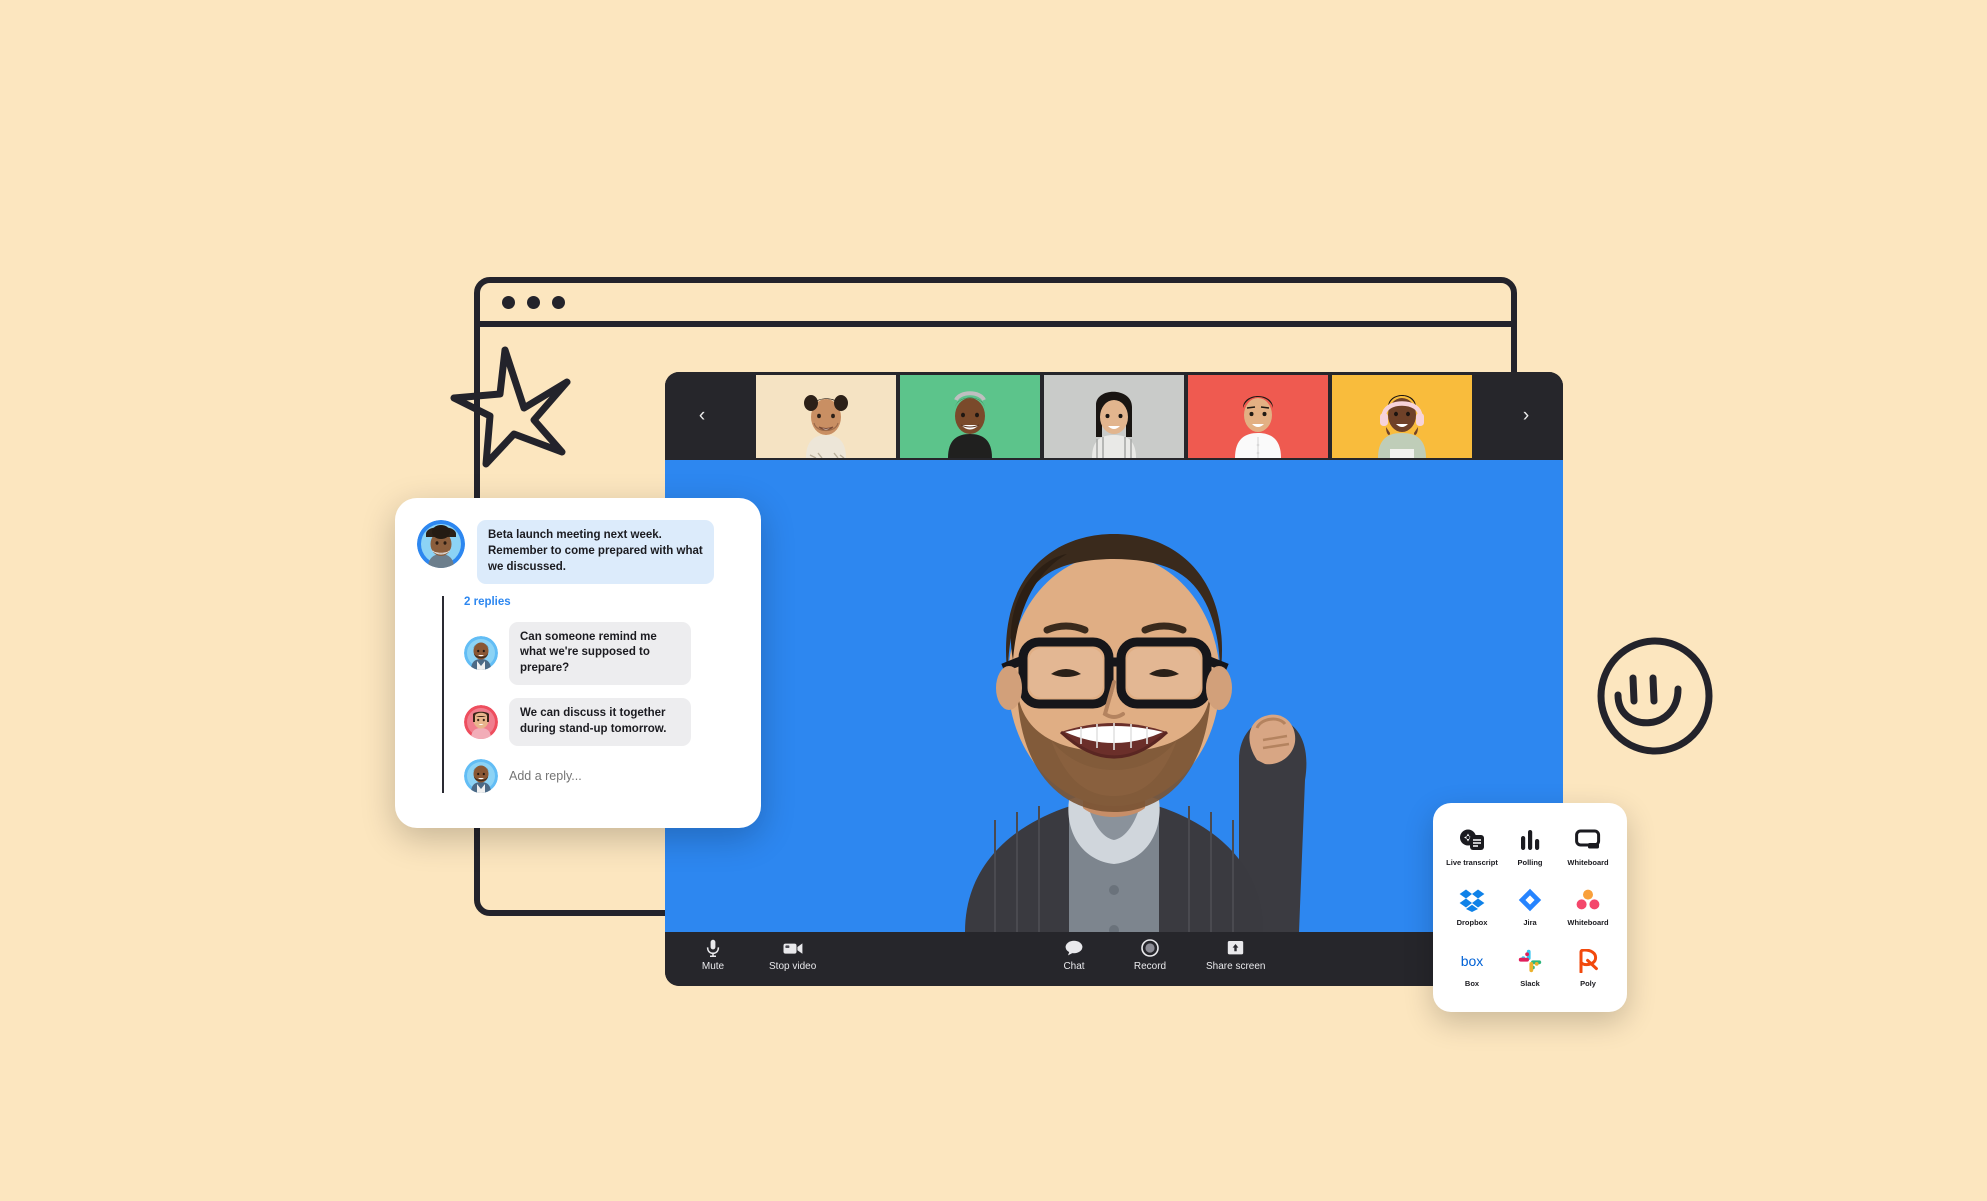 The width and height of the screenshot is (1987, 1201). What do you see at coordinates (793, 966) in the screenshot?
I see `stop-video-button-label: Stop video` at bounding box center [793, 966].